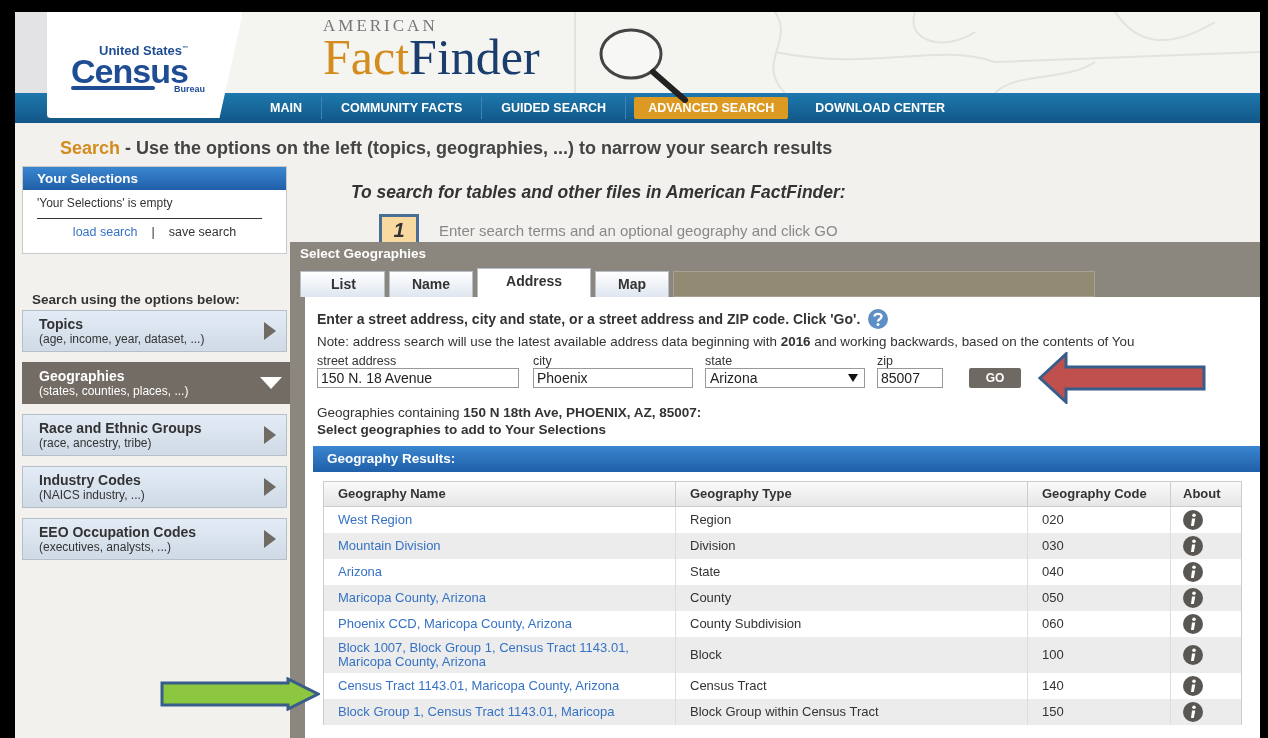  What do you see at coordinates (476, 712) in the screenshot?
I see `geography-link: Block Group 1, Census Tract 1143.01, Maricopa` at bounding box center [476, 712].